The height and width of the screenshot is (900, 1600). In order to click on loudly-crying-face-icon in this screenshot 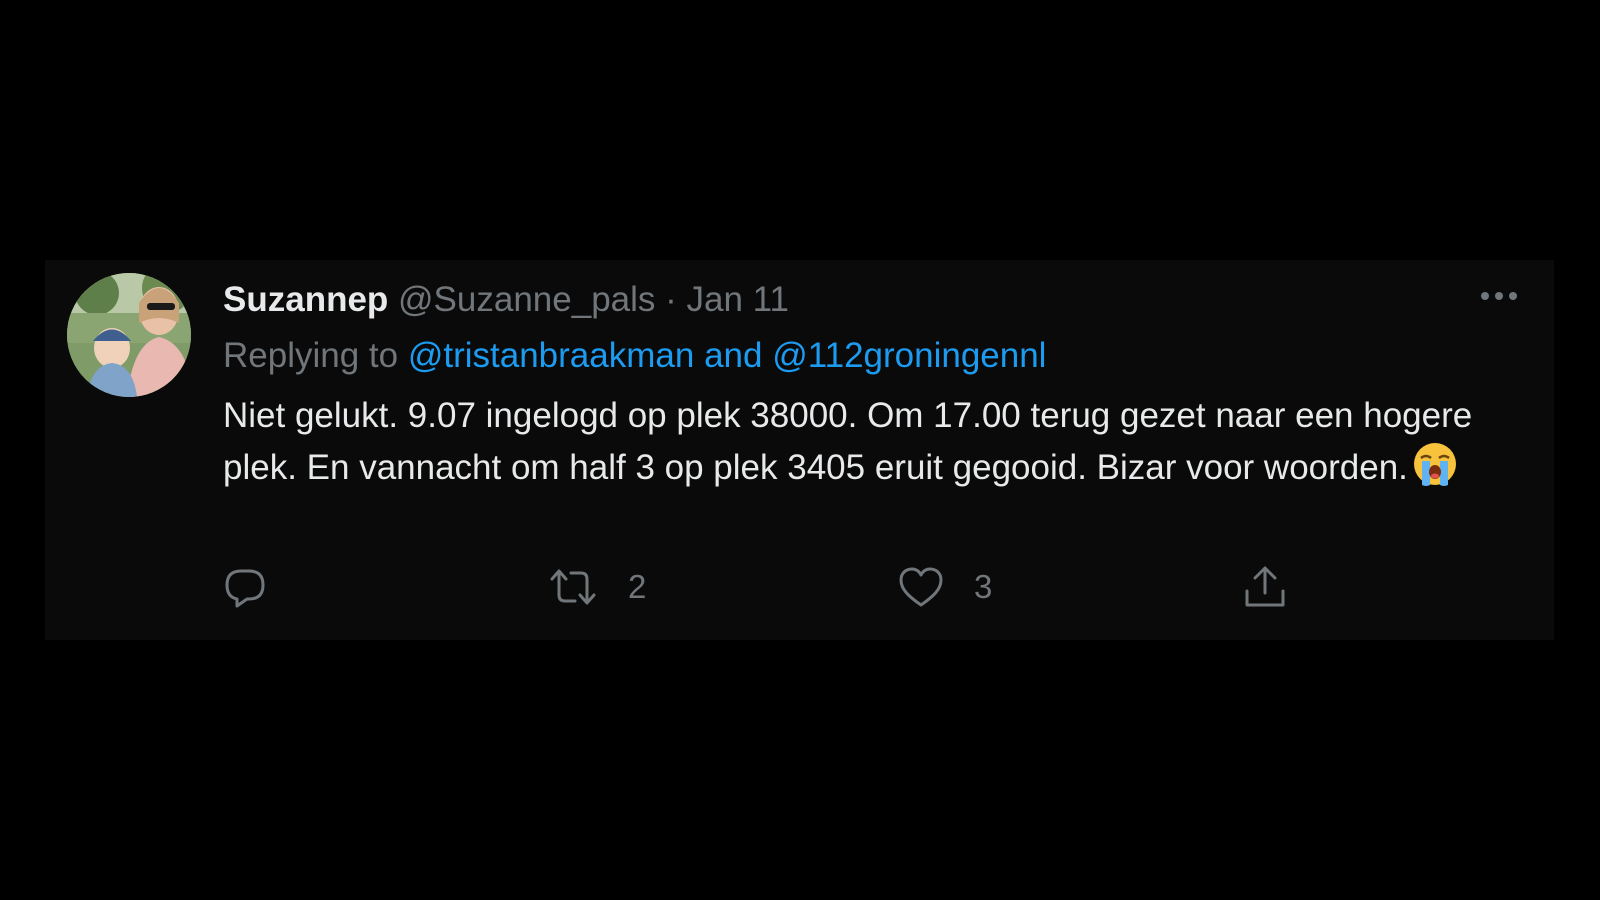, I will do `click(1435, 471)`.